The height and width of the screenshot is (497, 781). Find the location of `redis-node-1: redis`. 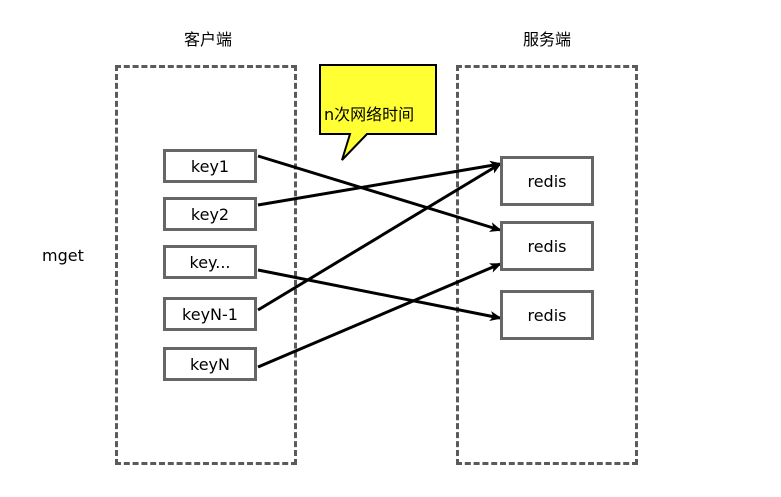

redis-node-1: redis is located at coordinates (547, 181).